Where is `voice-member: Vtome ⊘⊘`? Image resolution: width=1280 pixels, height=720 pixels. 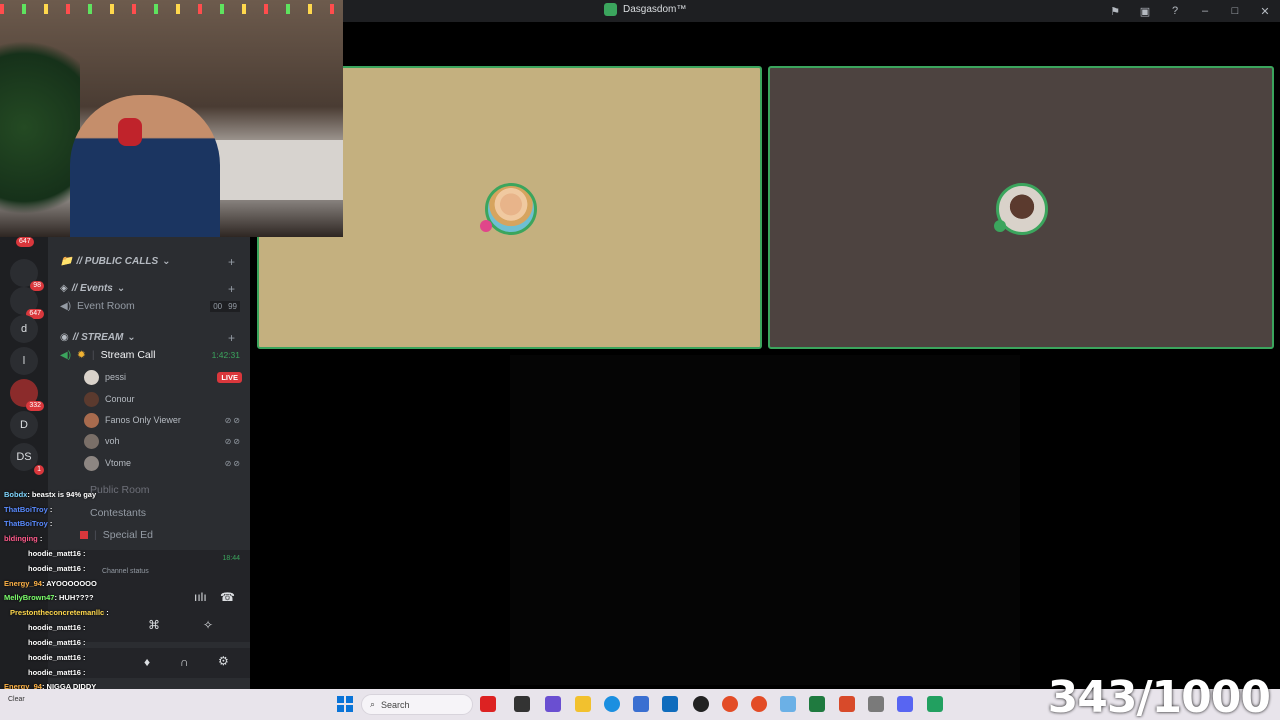 voice-member: Vtome ⊘⊘ is located at coordinates (163, 463).